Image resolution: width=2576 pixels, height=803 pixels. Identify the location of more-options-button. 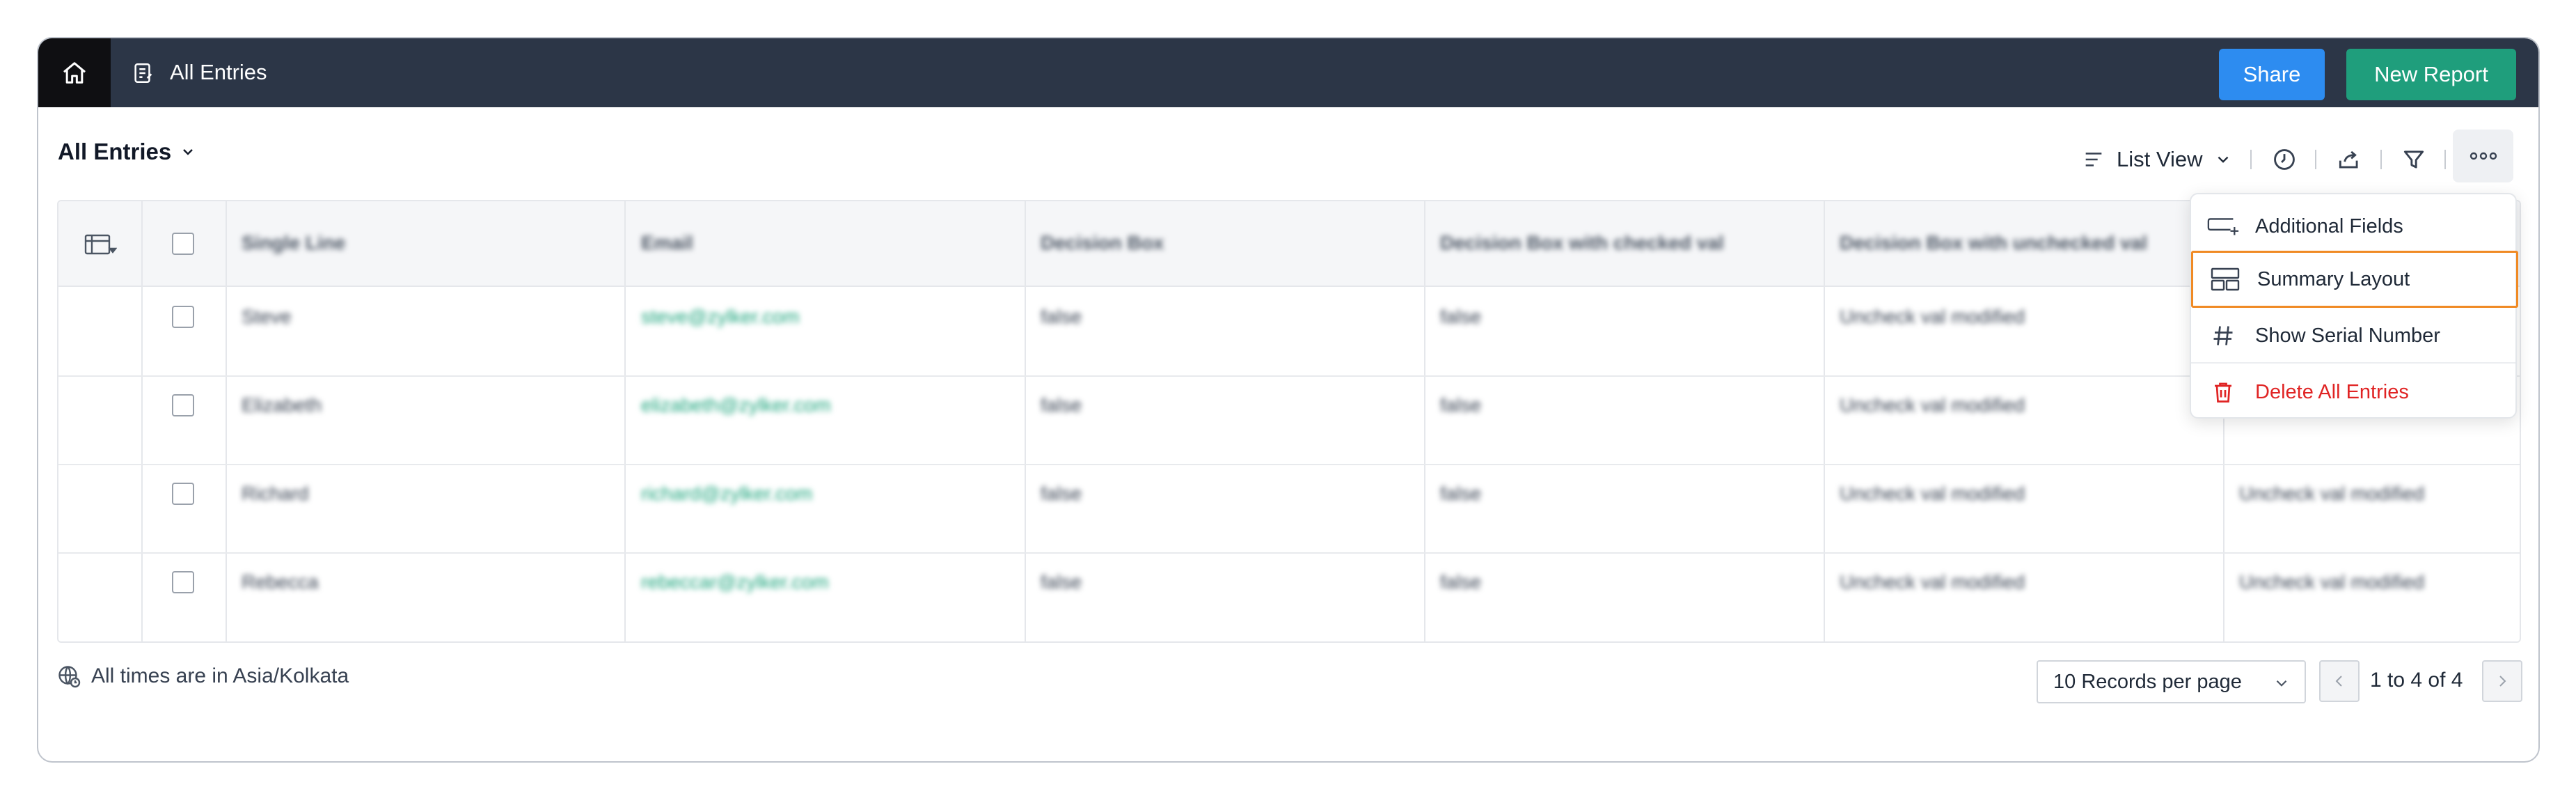
(2483, 156).